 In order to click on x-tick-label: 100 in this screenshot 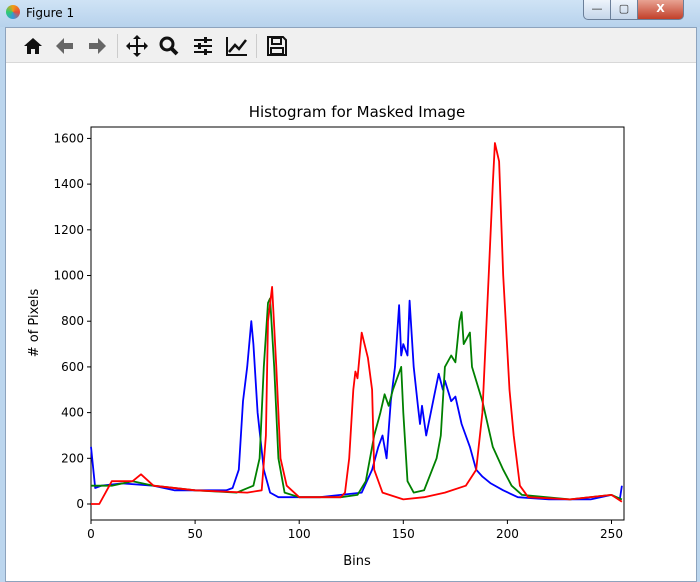, I will do `click(299, 534)`.